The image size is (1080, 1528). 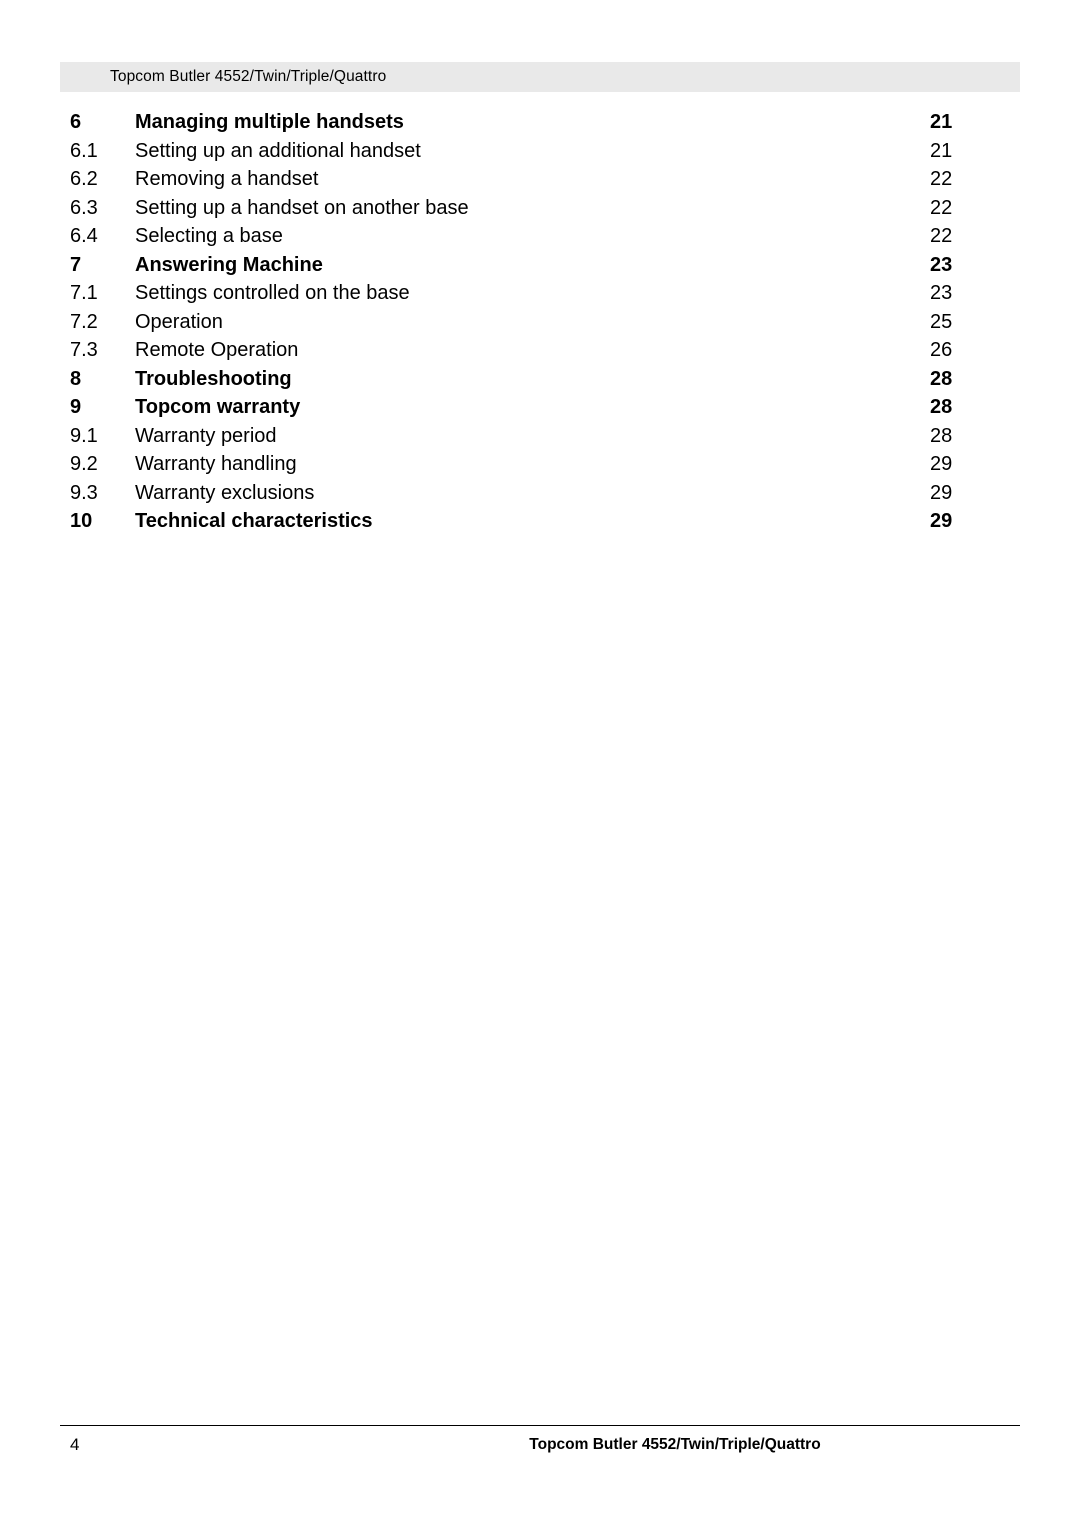 I want to click on toc-entry-number: 7.2, so click(x=84, y=321).